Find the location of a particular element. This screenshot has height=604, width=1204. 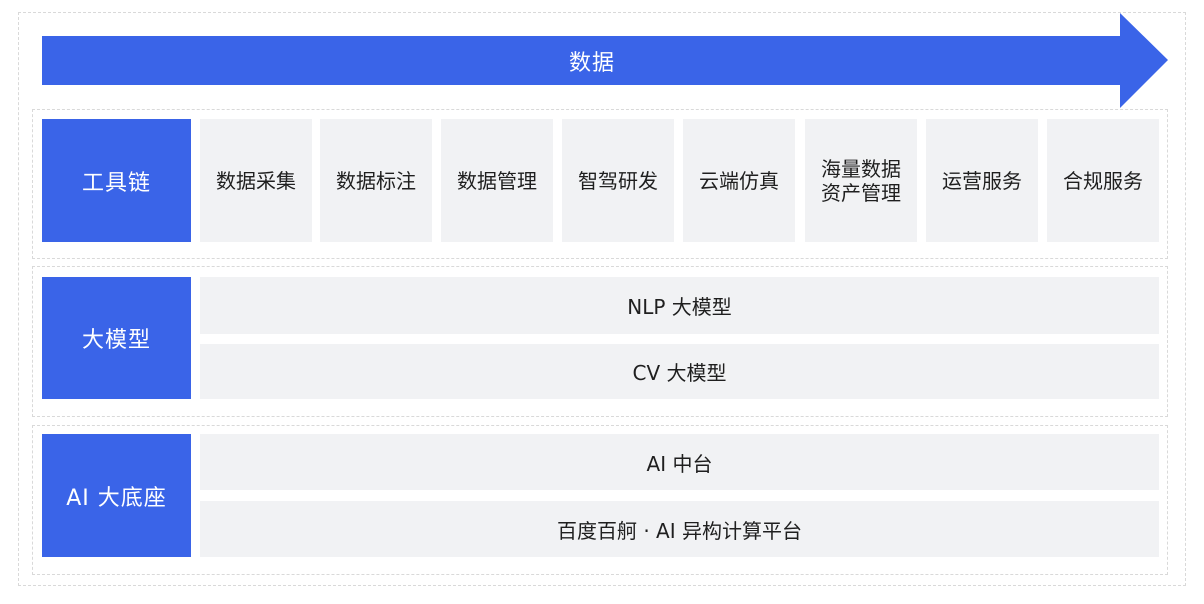

tool-operation-service: 运营服务 is located at coordinates (982, 180).